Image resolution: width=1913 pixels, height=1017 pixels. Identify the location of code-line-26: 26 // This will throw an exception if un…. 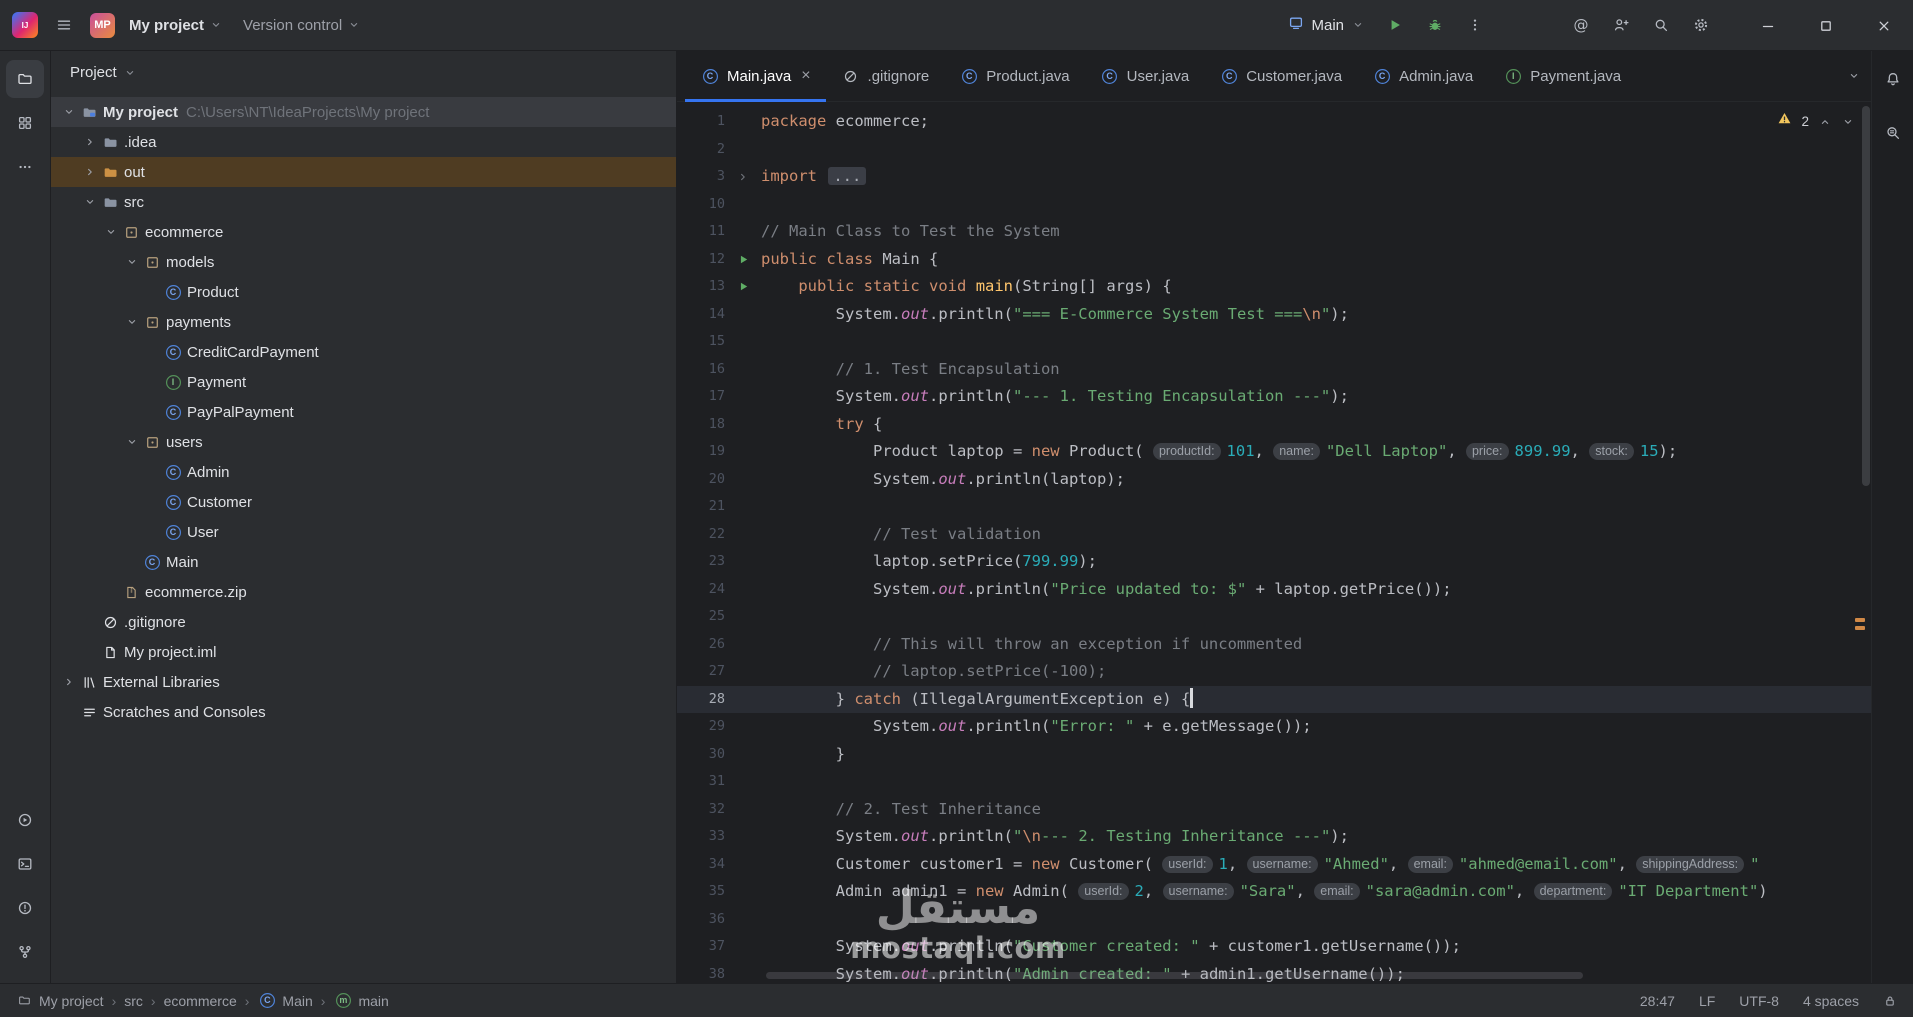
(1274, 645).